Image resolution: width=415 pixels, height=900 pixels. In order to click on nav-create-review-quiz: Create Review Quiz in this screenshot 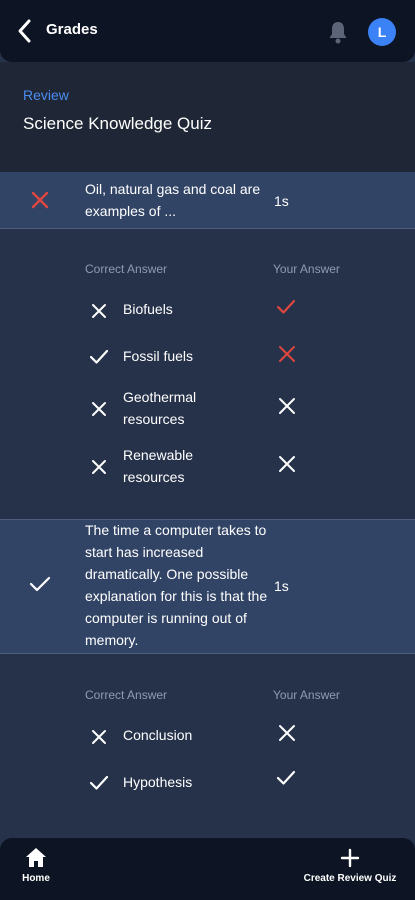, I will do `click(350, 865)`.